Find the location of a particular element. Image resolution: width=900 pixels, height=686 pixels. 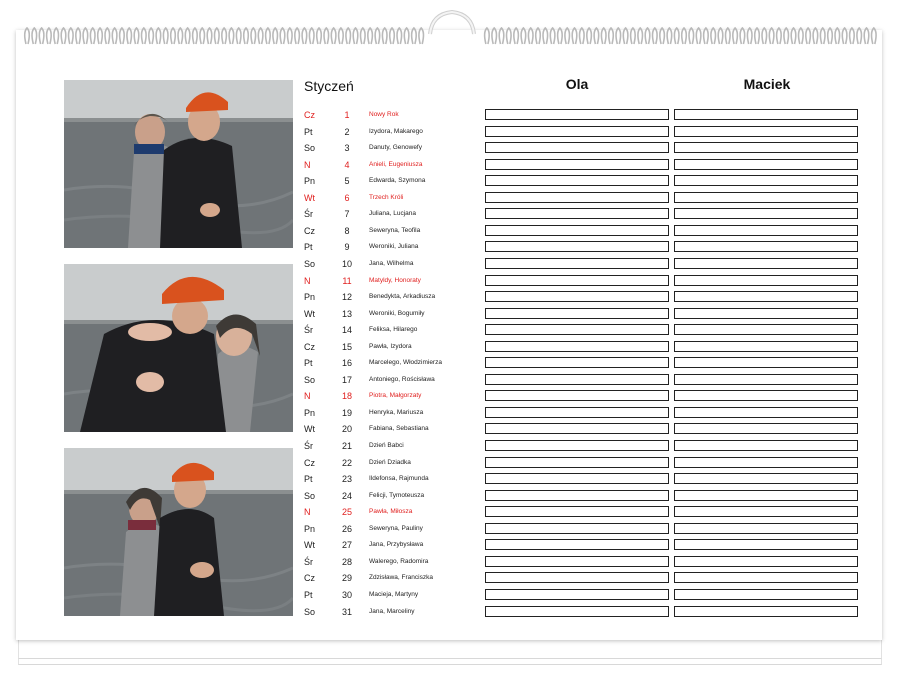

day-number: 29 is located at coordinates (346, 578).